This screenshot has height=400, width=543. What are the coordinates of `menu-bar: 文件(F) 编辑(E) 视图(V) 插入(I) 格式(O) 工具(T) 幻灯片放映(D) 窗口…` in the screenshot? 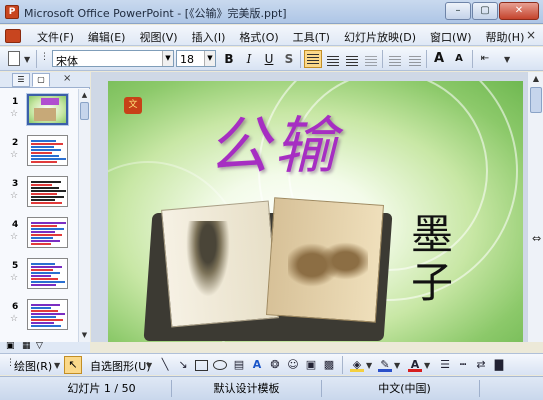 It's located at (271, 35).